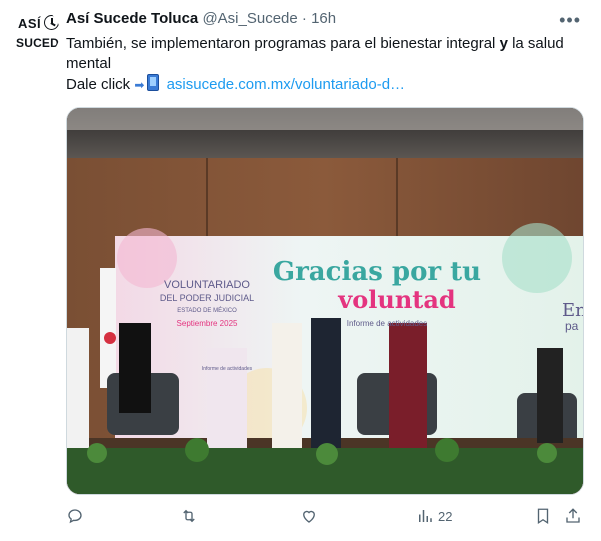 This screenshot has height=541, width=601. Describe the element at coordinates (249, 18) in the screenshot. I see `author-handle: @Asi_Sucede` at that location.